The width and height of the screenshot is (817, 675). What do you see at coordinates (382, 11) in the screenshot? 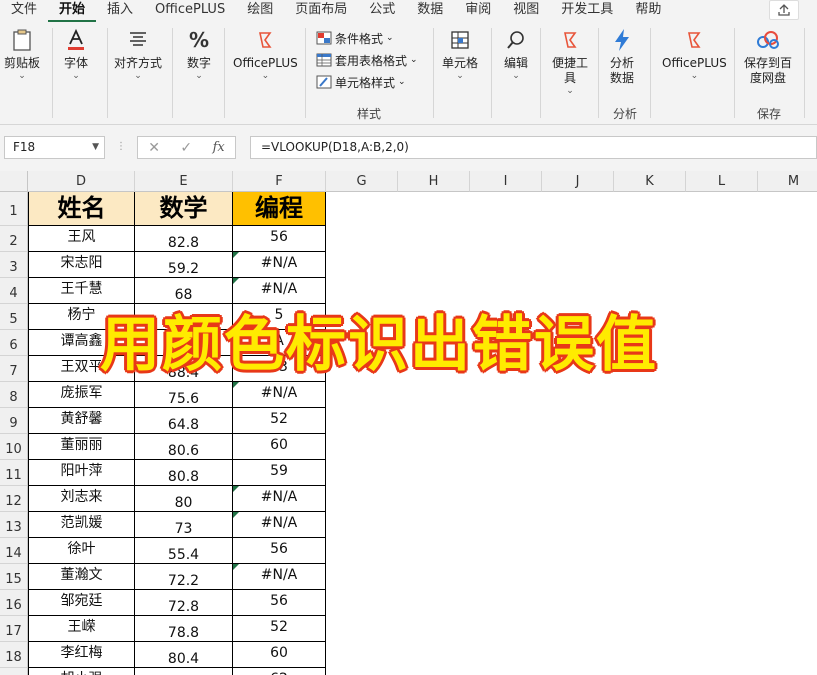
I see `tab-6: 公式` at bounding box center [382, 11].